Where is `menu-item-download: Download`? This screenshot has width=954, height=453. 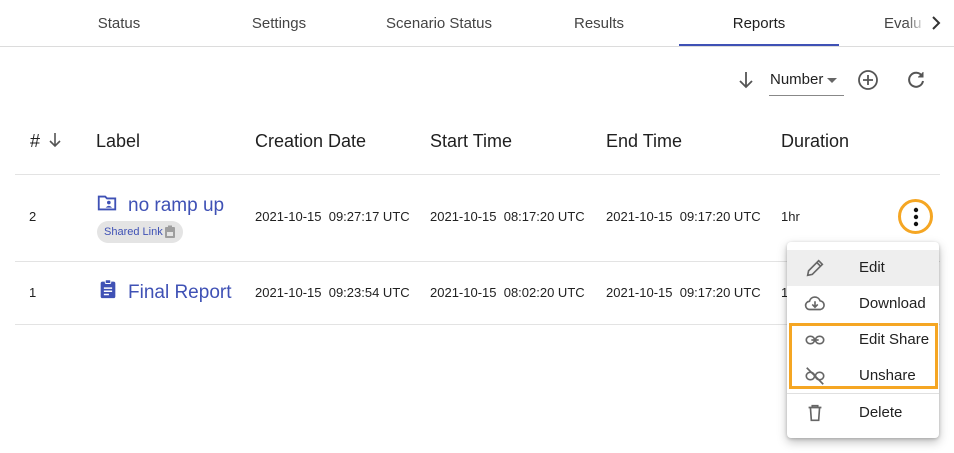 menu-item-download: Download is located at coordinates (863, 304).